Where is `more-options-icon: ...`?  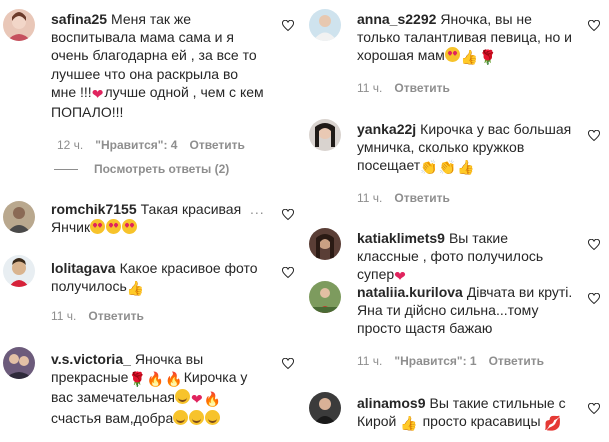 more-options-icon: ... is located at coordinates (257, 209).